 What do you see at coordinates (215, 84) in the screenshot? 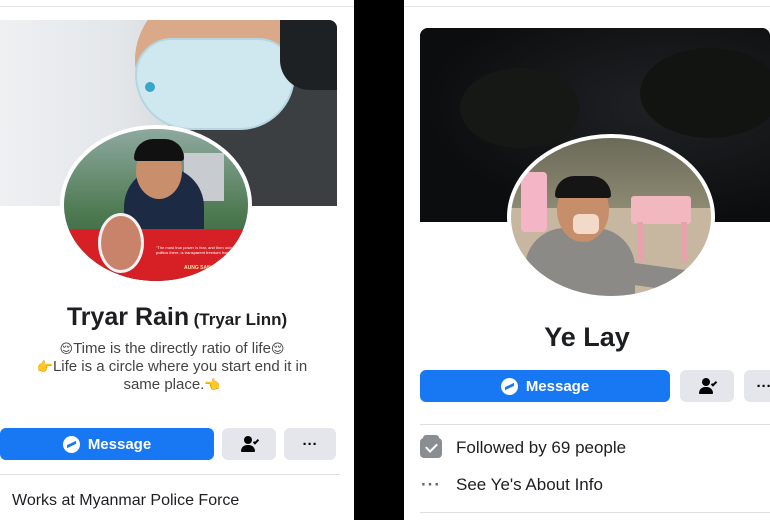
I see `cover-mask` at bounding box center [215, 84].